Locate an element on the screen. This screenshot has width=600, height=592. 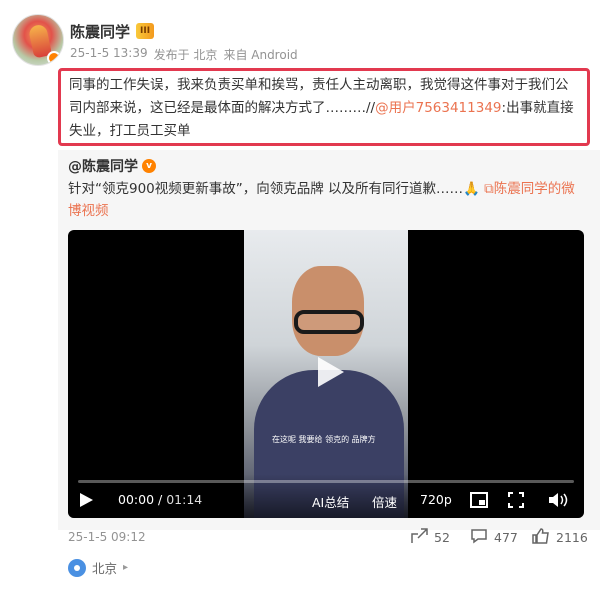
play-overlay-icon is located at coordinates (328, 372).